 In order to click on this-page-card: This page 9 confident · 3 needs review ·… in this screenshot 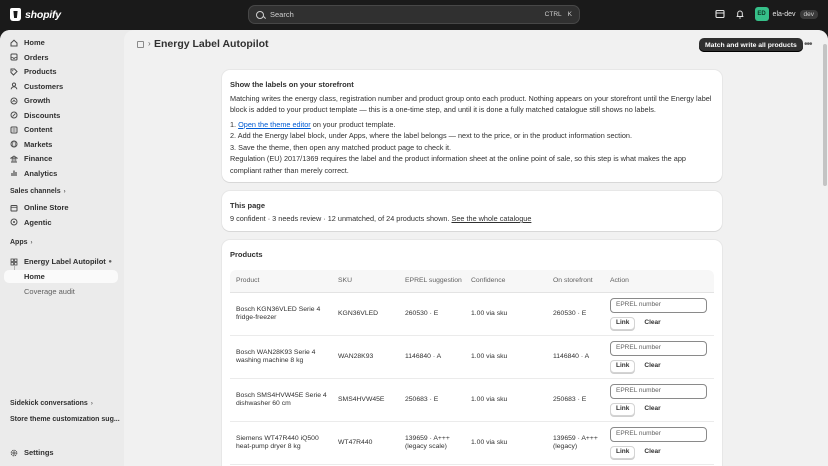, I will do `click(472, 211)`.